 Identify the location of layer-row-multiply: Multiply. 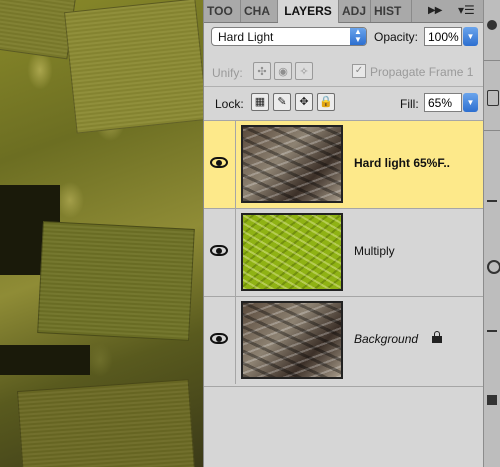
(344, 252).